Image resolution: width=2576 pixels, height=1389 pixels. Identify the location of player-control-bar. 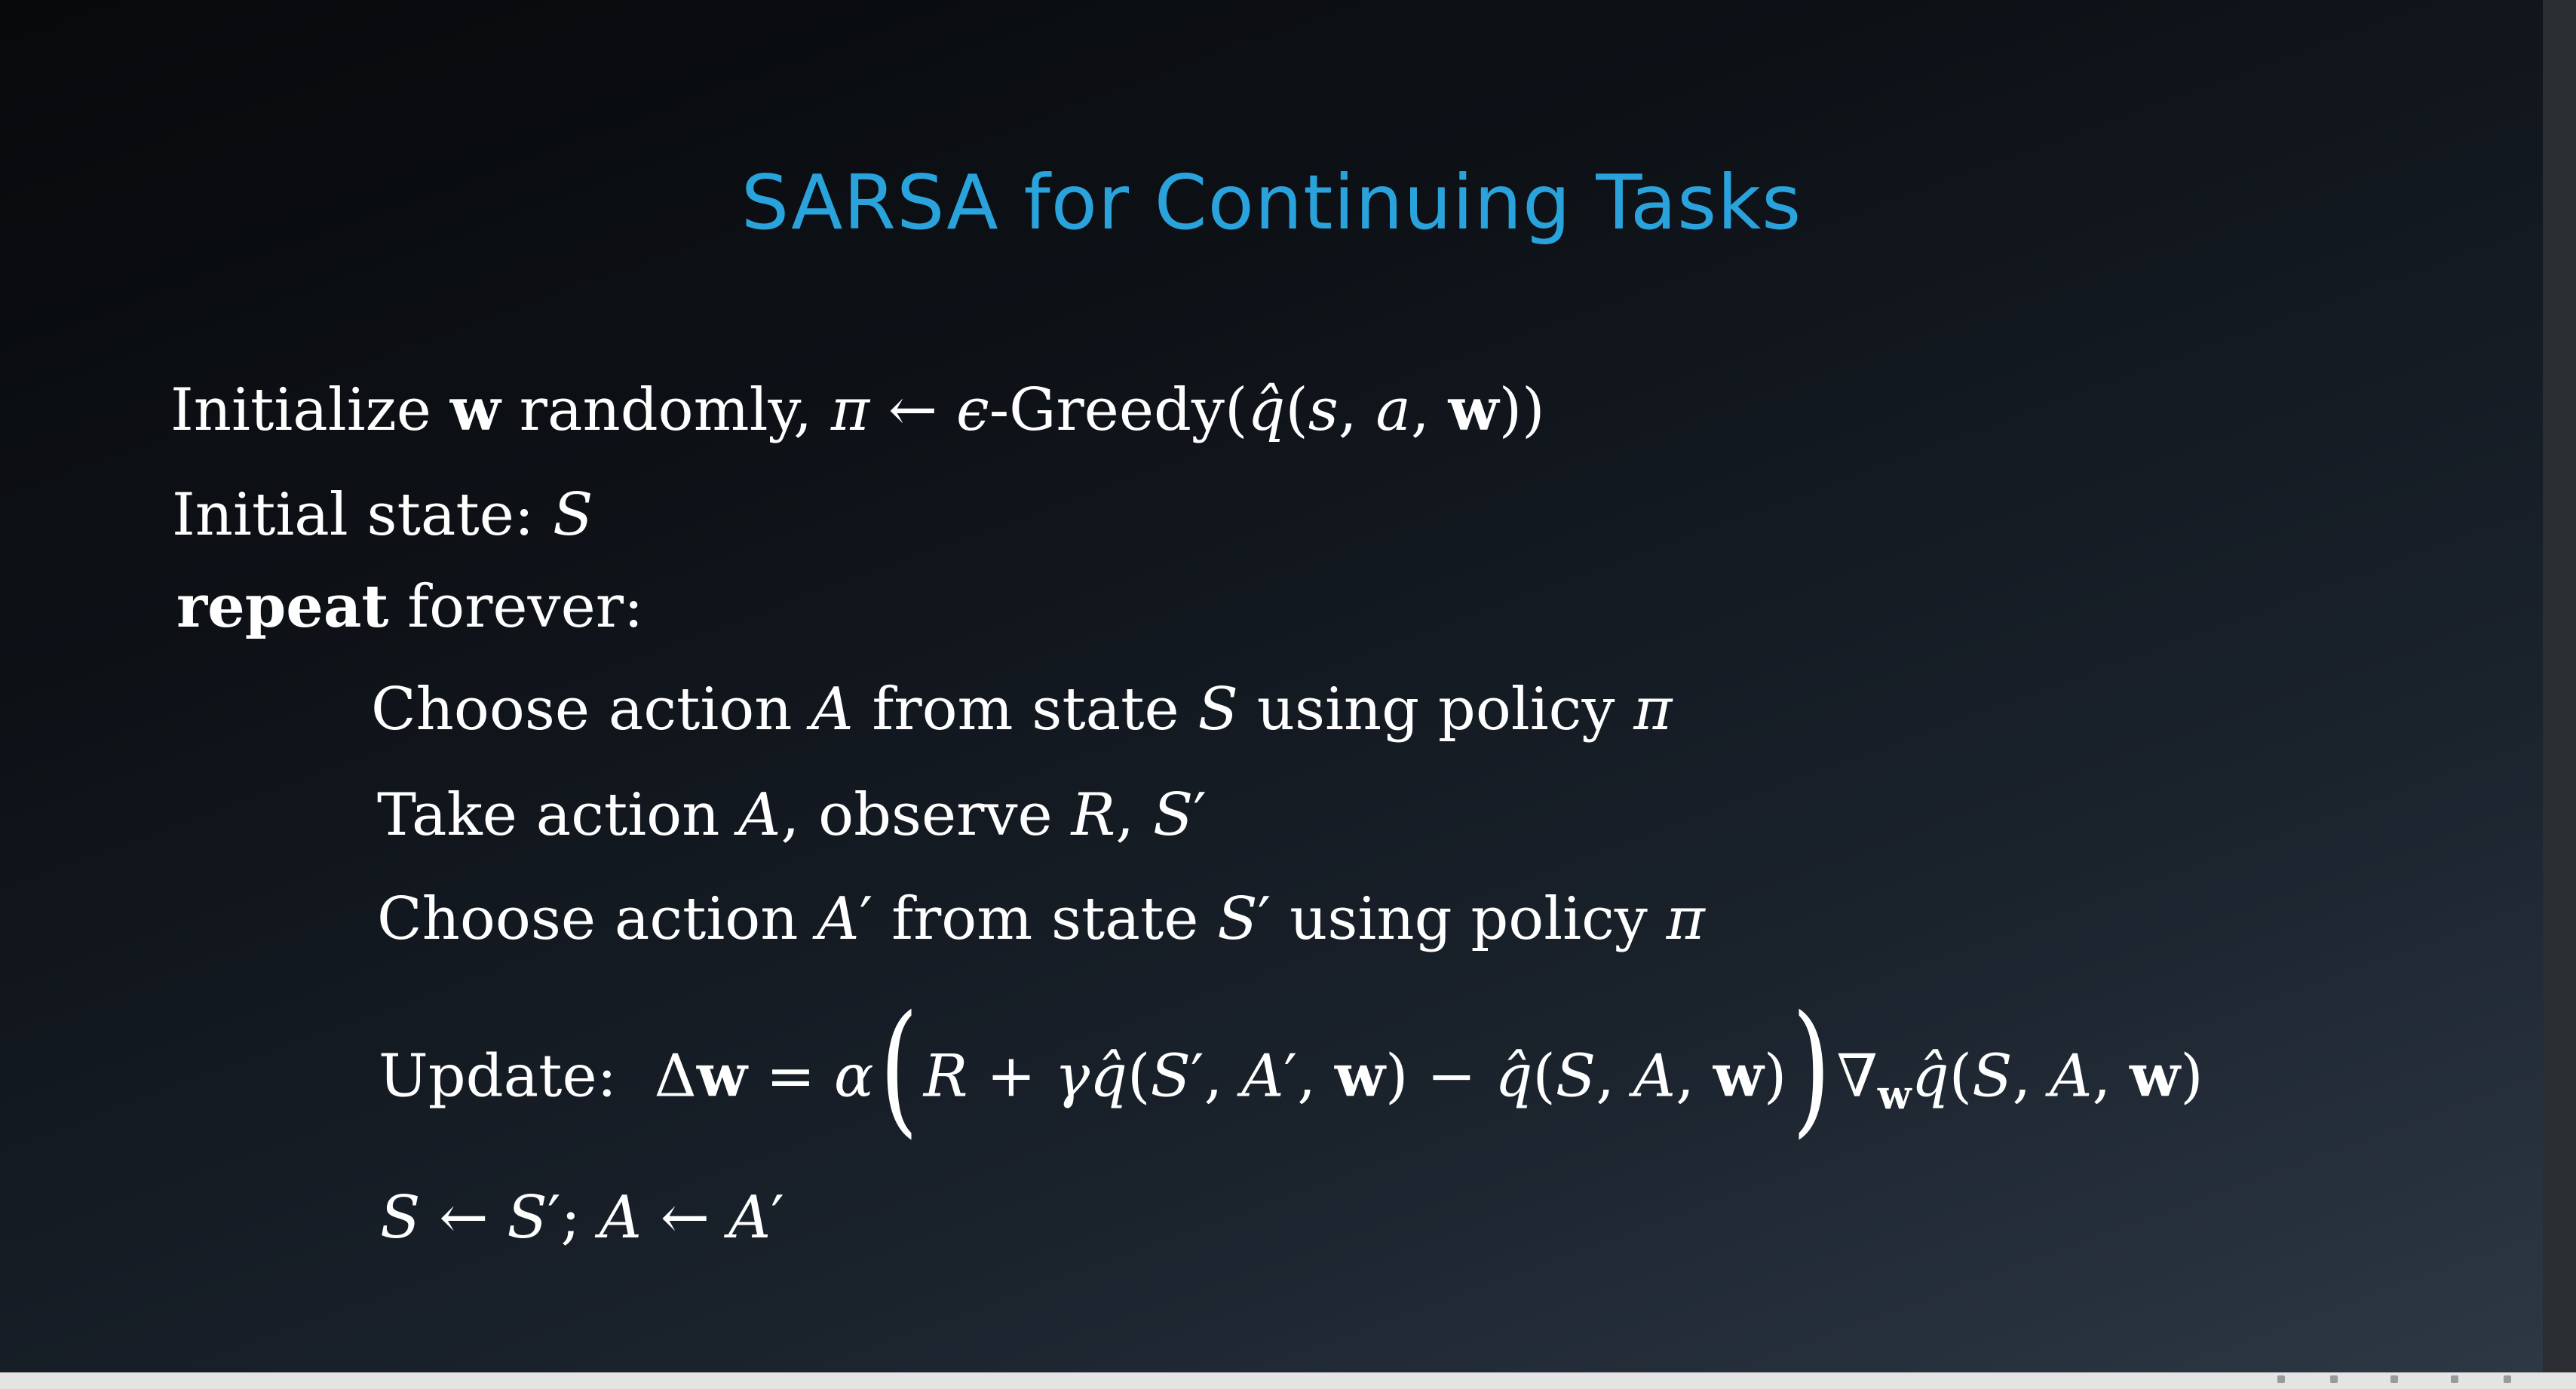
(1288, 1380).